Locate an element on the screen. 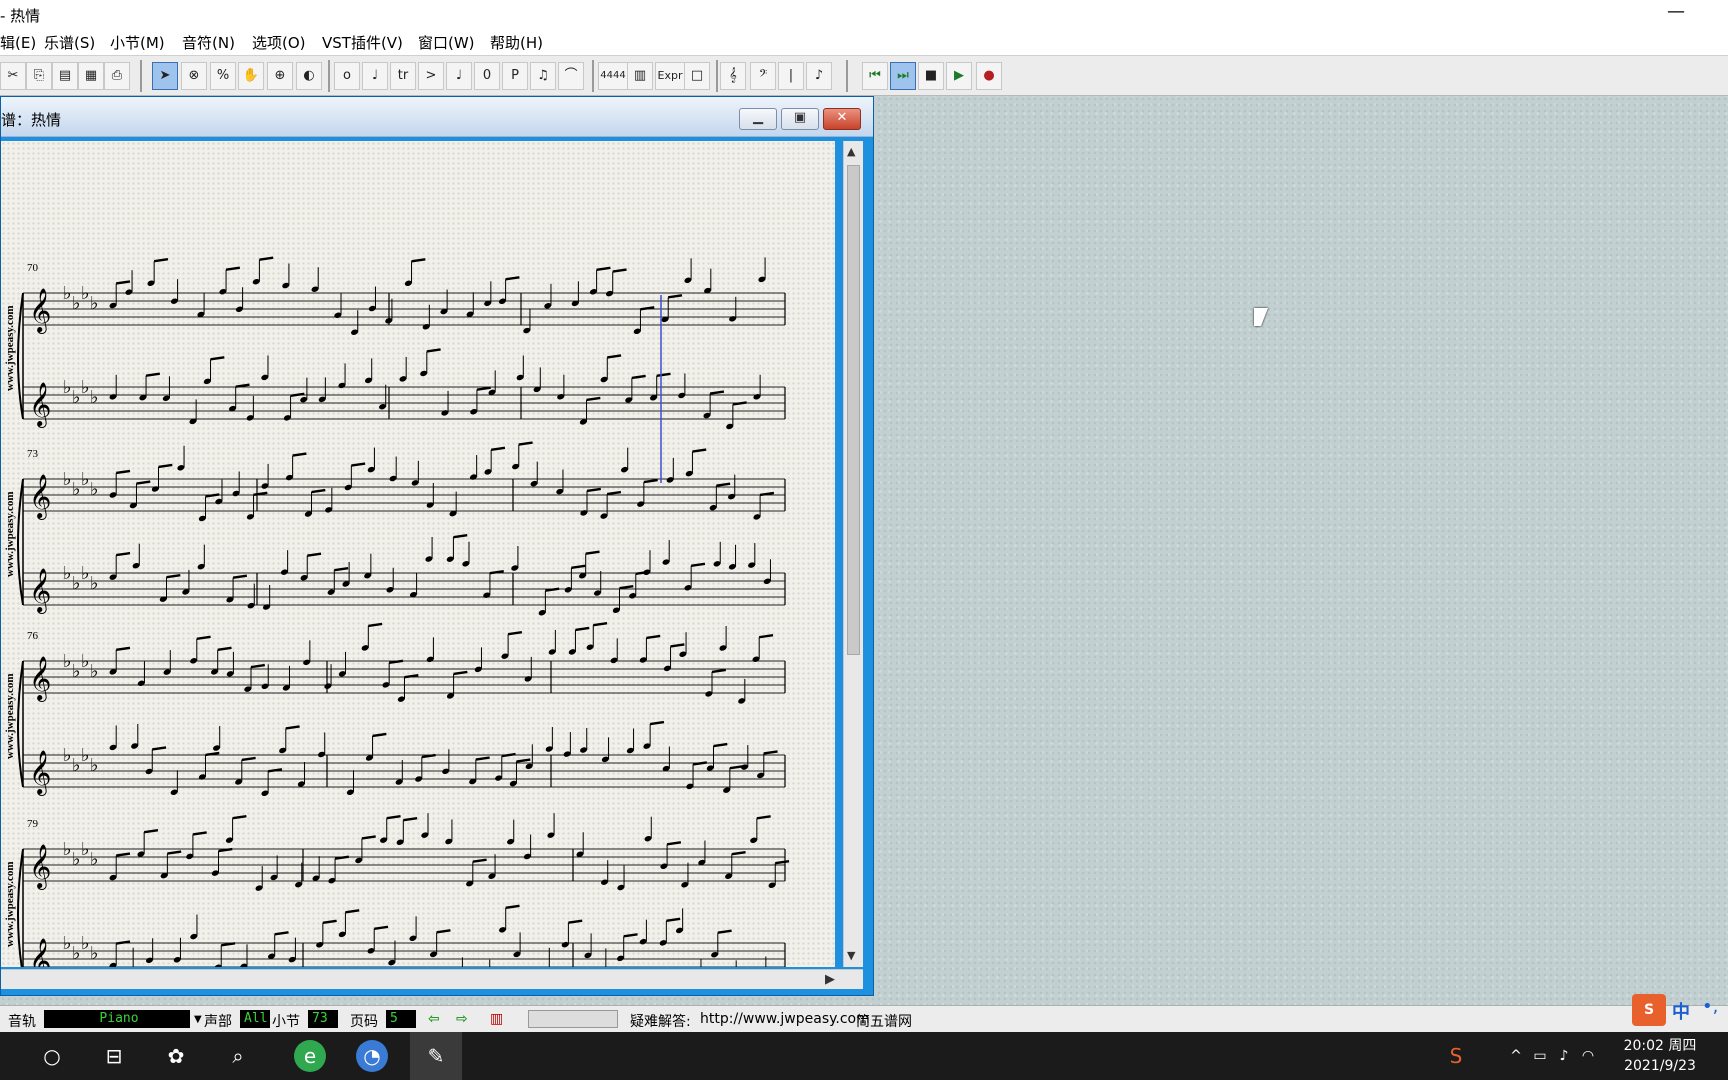 The width and height of the screenshot is (1728, 1080). accent-icon: > is located at coordinates (431, 76).